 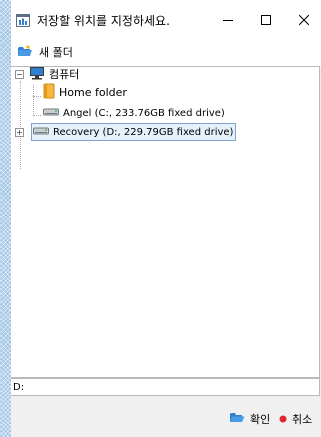 I want to click on tree-item-drive-c: Angel (C:, 233.76GB fixed drive), so click(x=134, y=113).